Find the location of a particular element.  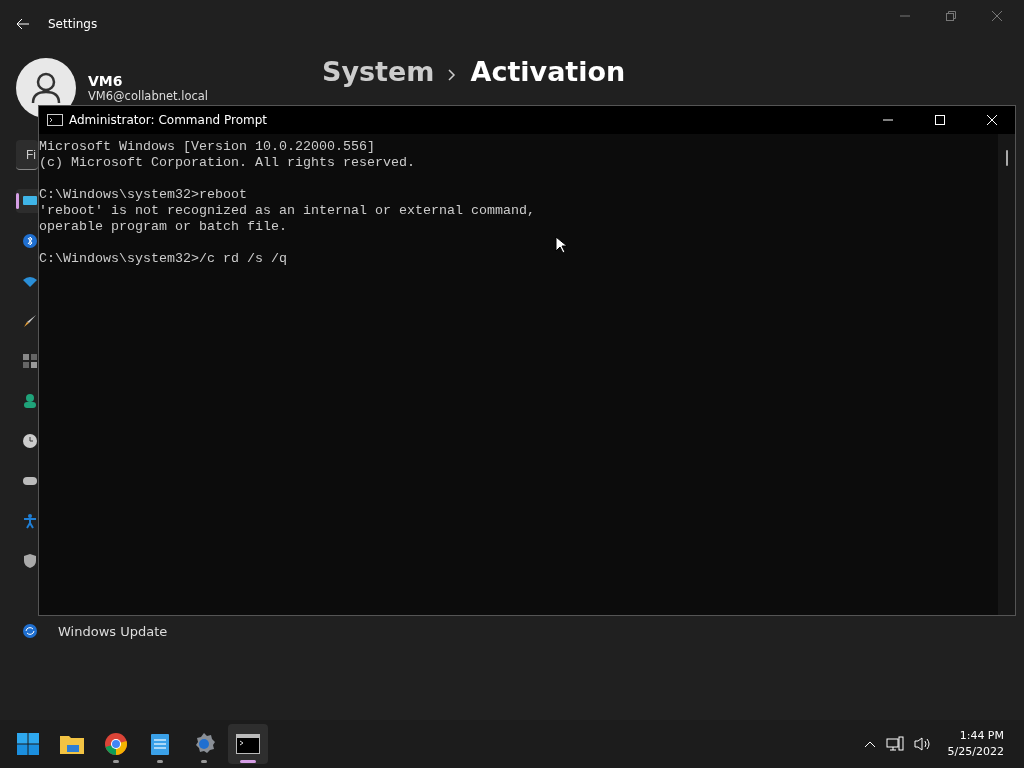

refresh-icon is located at coordinates (30, 631).